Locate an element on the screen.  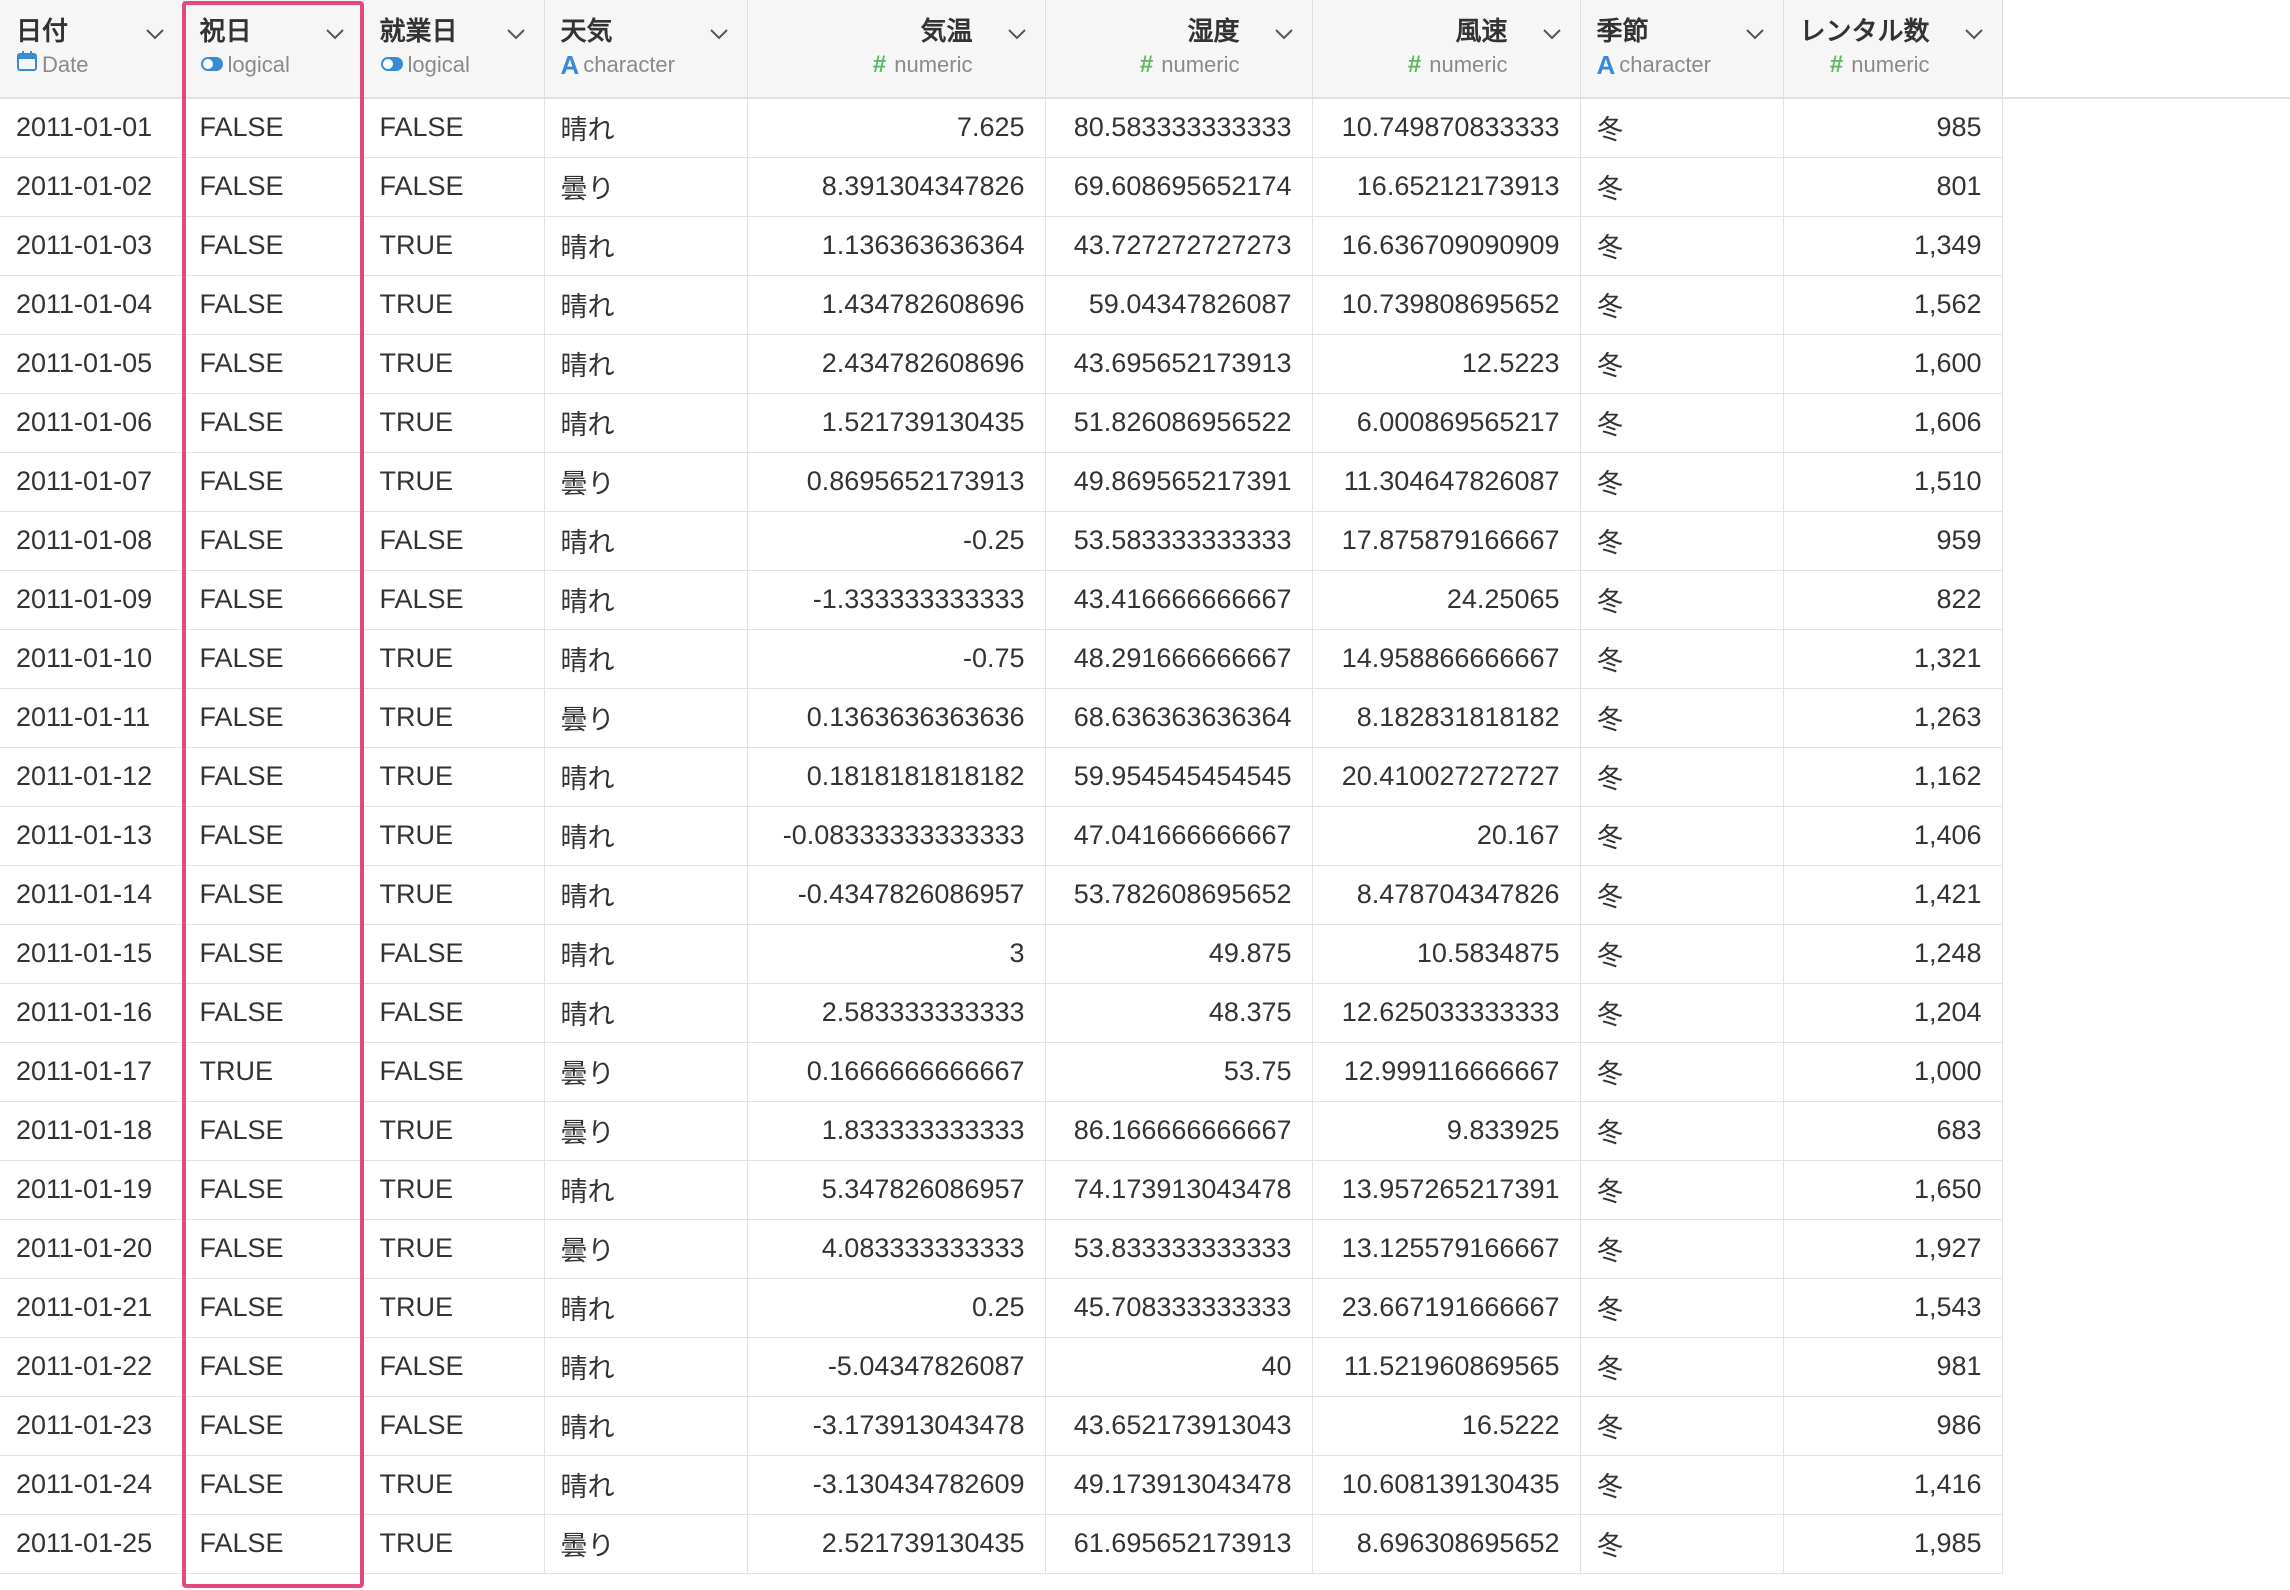
cell-wind-speed: 8.478704347826 is located at coordinates (1446, 895).